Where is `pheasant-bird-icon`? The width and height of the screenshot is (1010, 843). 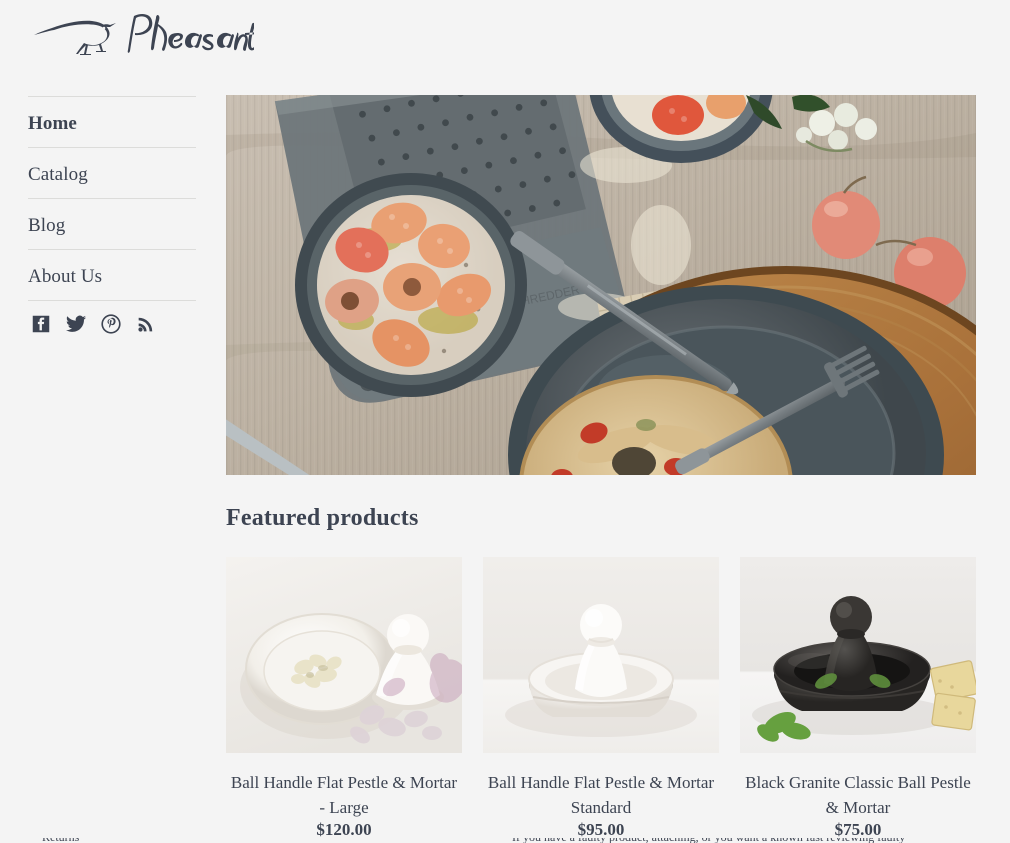
pheasant-bird-icon is located at coordinates (144, 34).